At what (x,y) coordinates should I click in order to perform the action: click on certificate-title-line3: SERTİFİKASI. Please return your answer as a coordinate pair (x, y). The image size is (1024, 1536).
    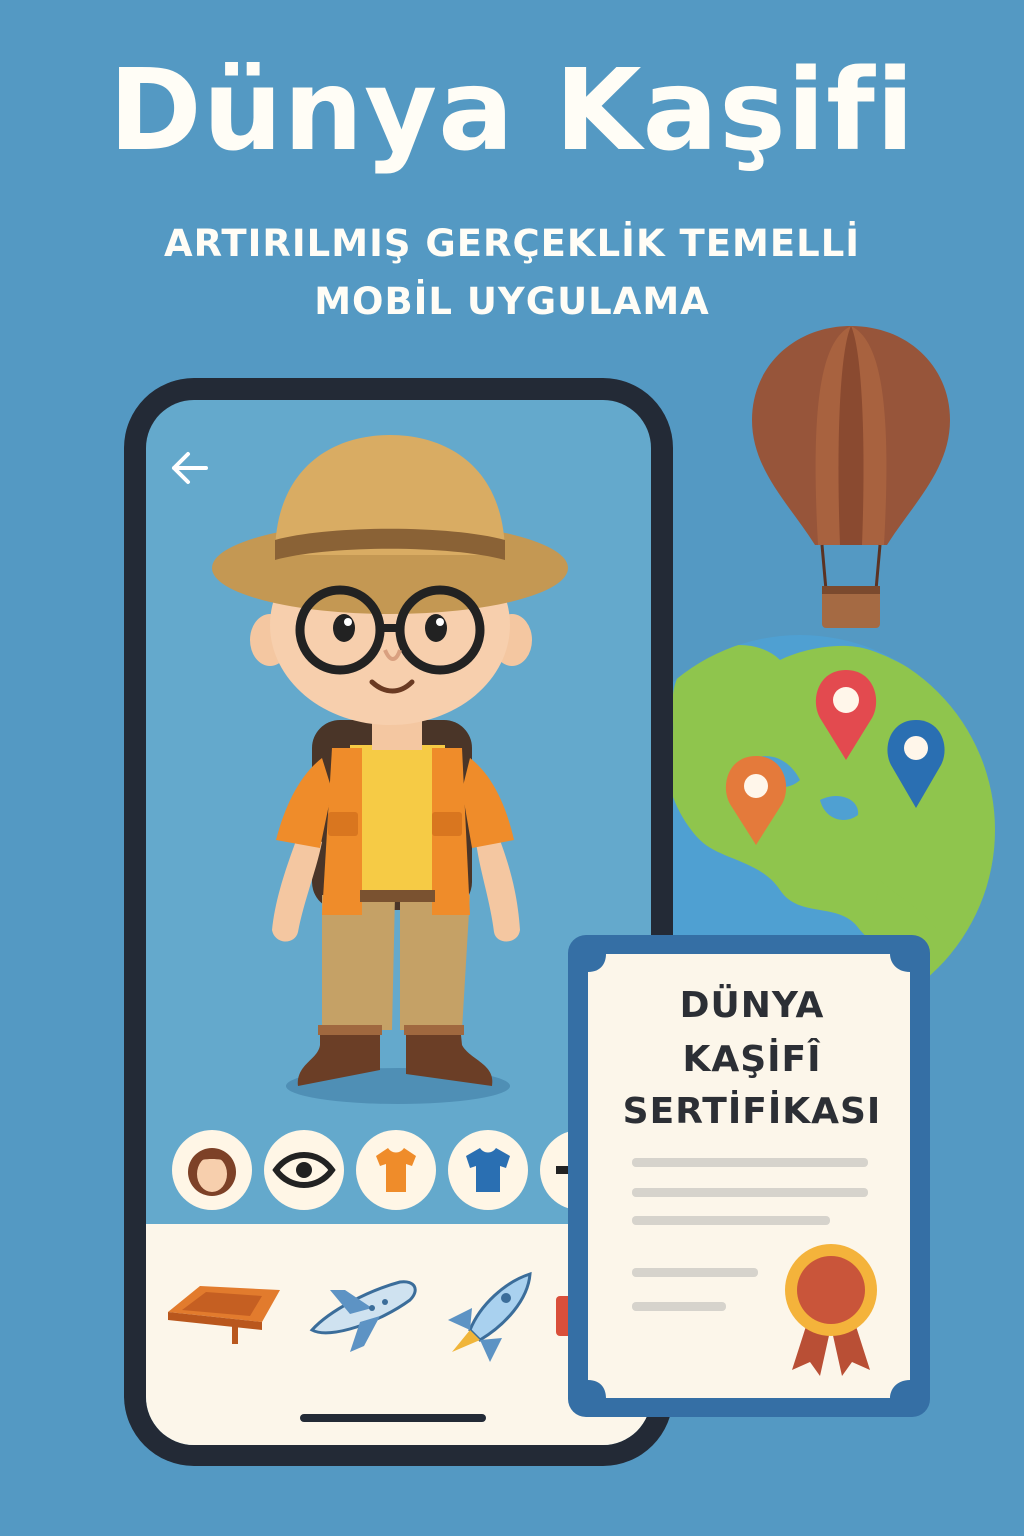
    Looking at the image, I should click on (752, 1111).